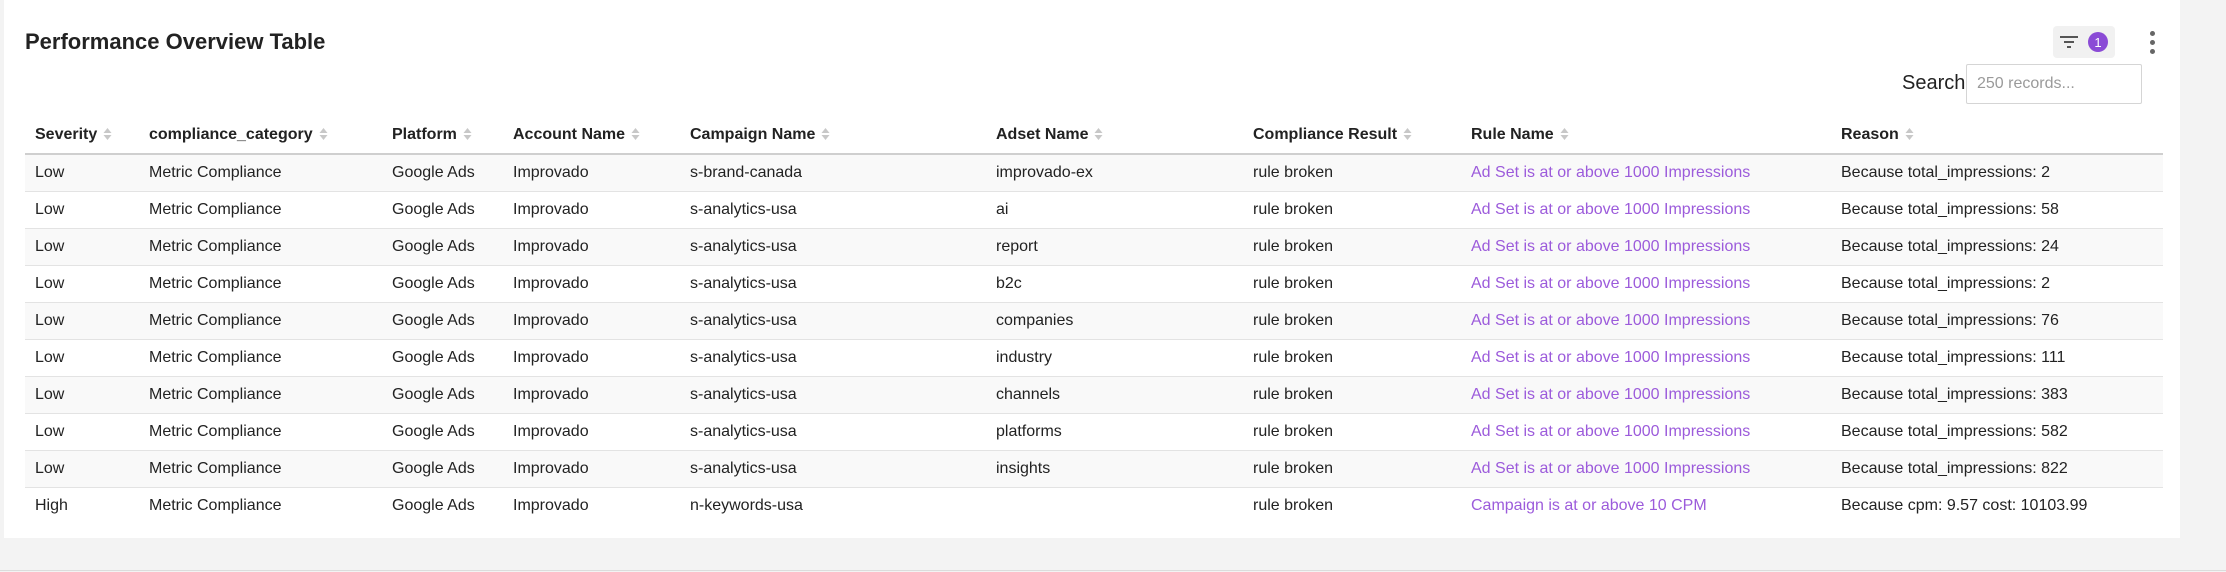 This screenshot has width=2226, height=572. I want to click on more-vertical-icon, so click(2152, 42).